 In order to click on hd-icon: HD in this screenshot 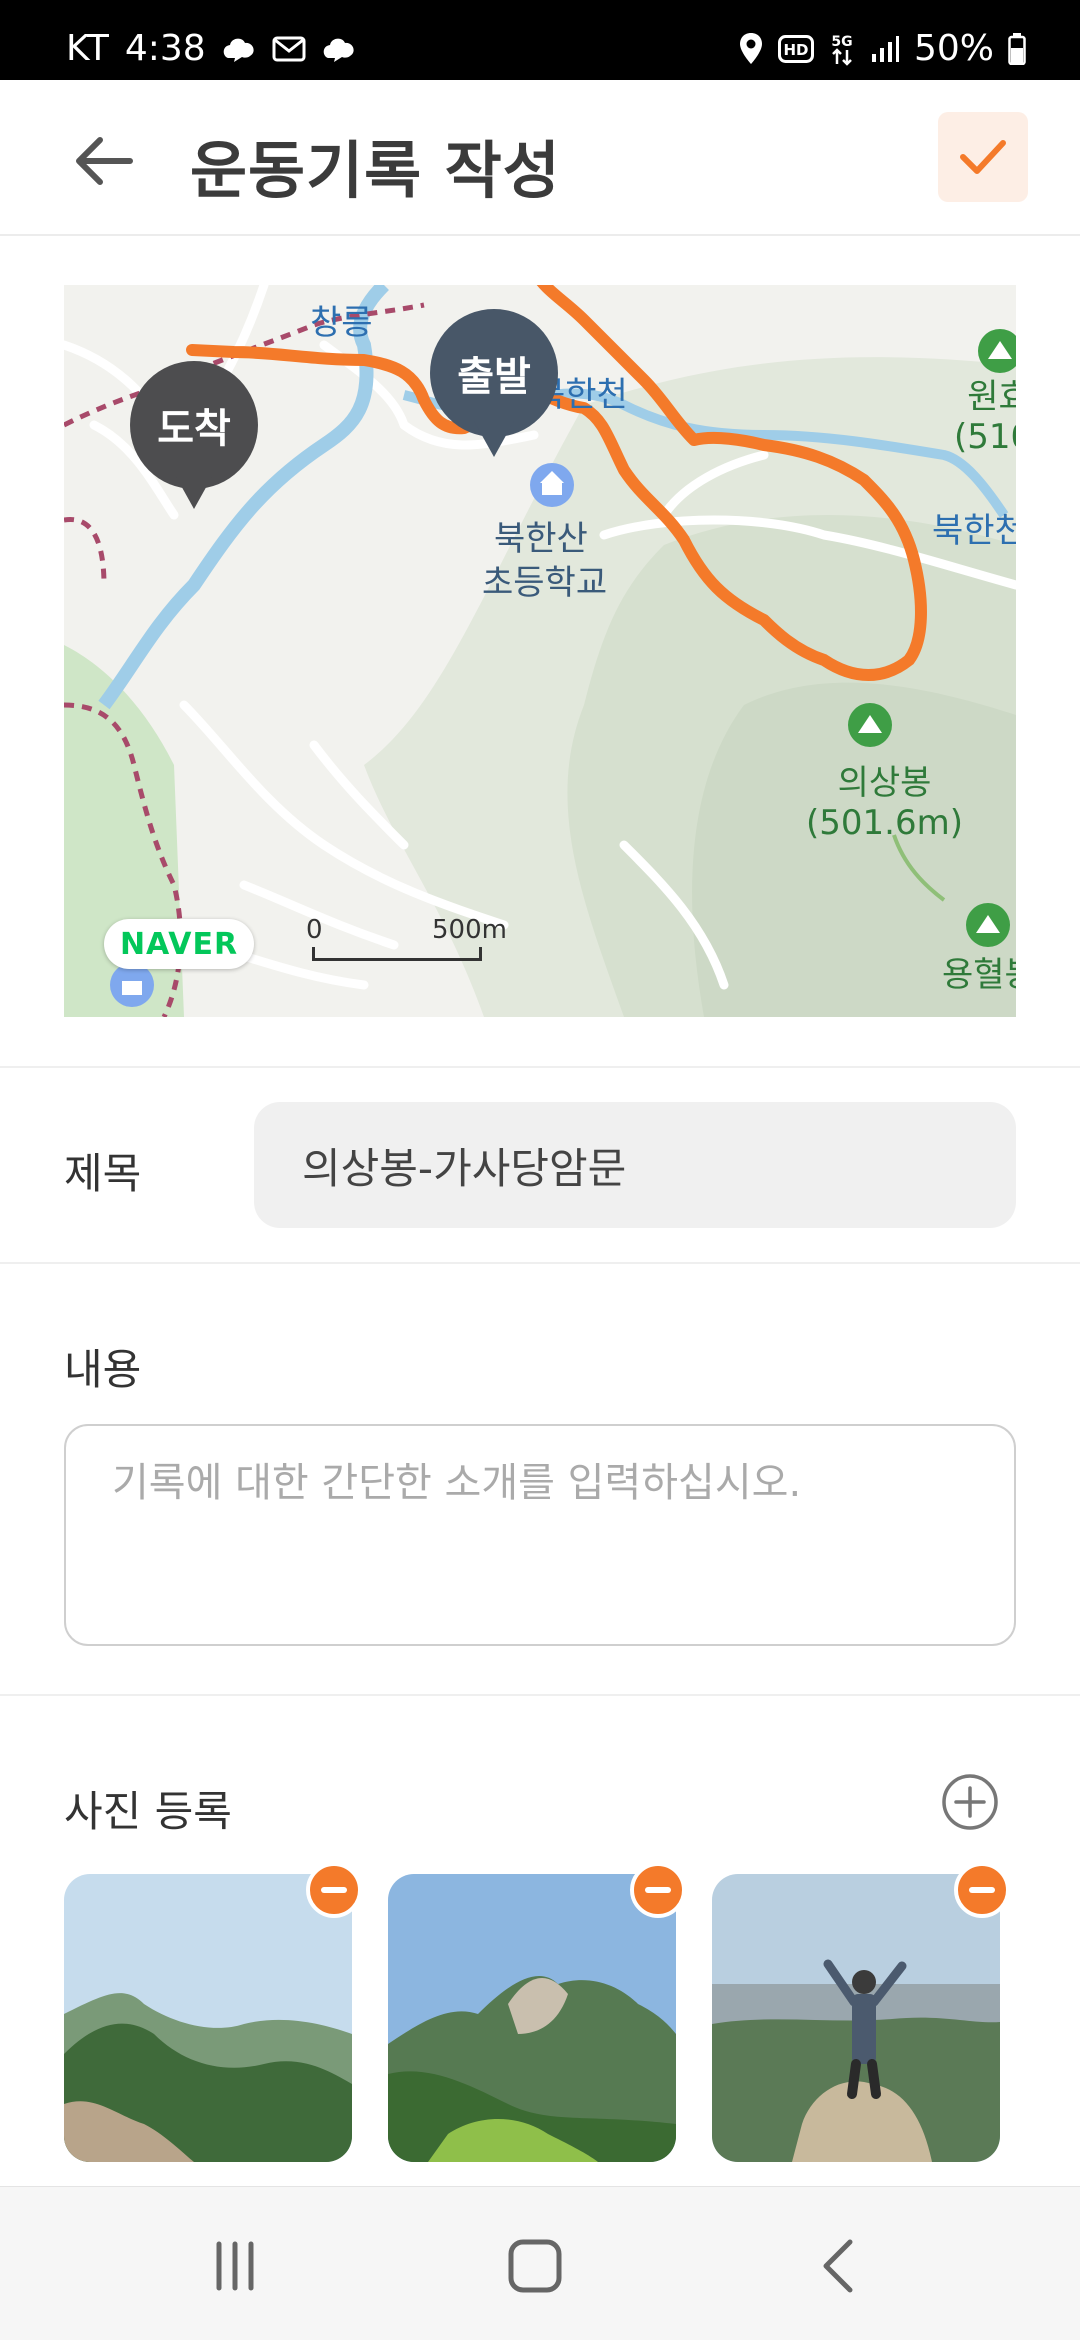, I will do `click(795, 48)`.